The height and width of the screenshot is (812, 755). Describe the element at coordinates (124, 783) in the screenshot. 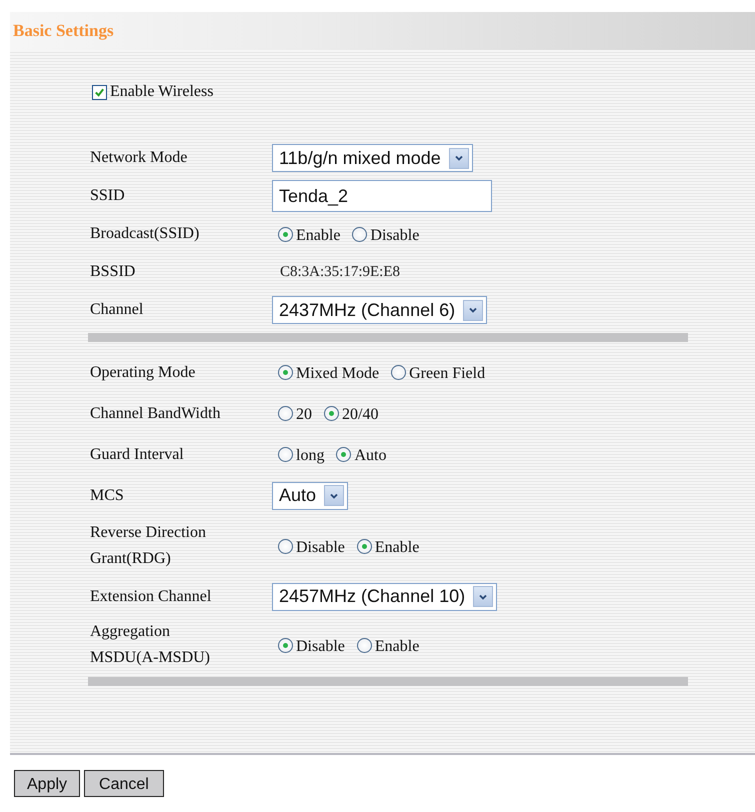

I see `cancel-button: Cancel` at that location.